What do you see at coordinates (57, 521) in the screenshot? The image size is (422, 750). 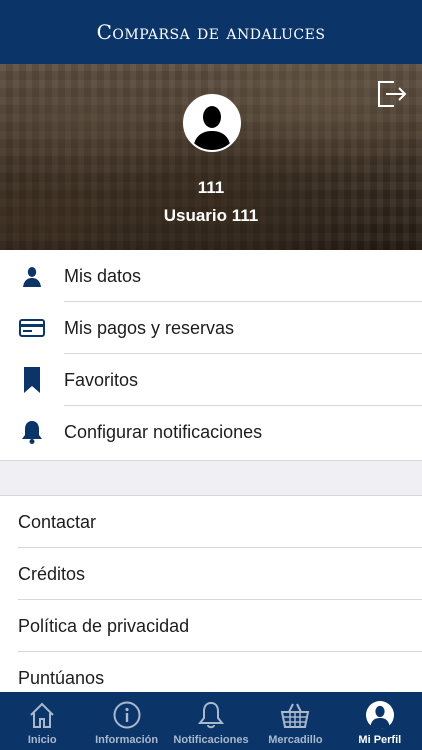 I see `link-label: Contactar` at bounding box center [57, 521].